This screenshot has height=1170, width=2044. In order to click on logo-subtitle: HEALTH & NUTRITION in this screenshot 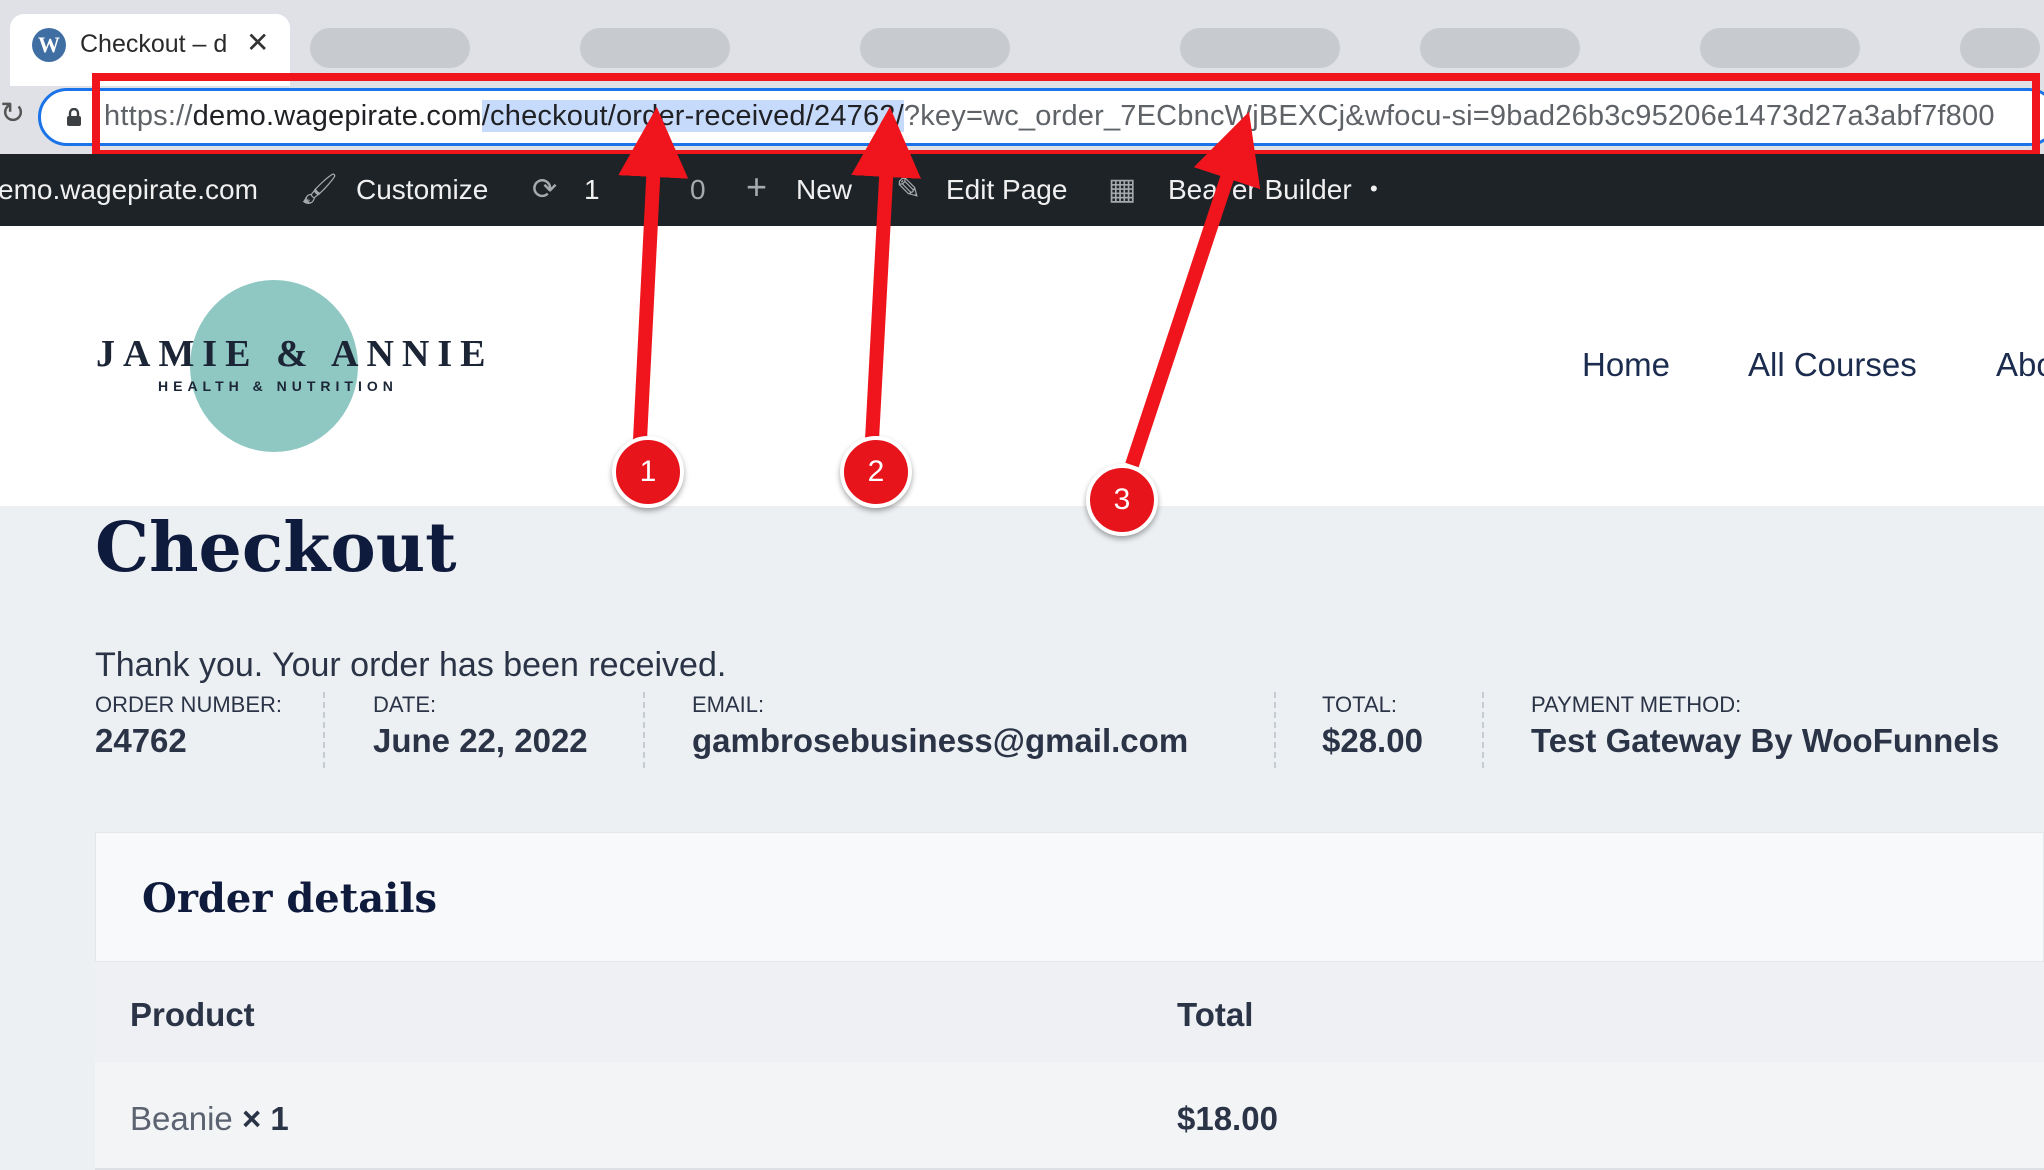, I will do `click(278, 386)`.